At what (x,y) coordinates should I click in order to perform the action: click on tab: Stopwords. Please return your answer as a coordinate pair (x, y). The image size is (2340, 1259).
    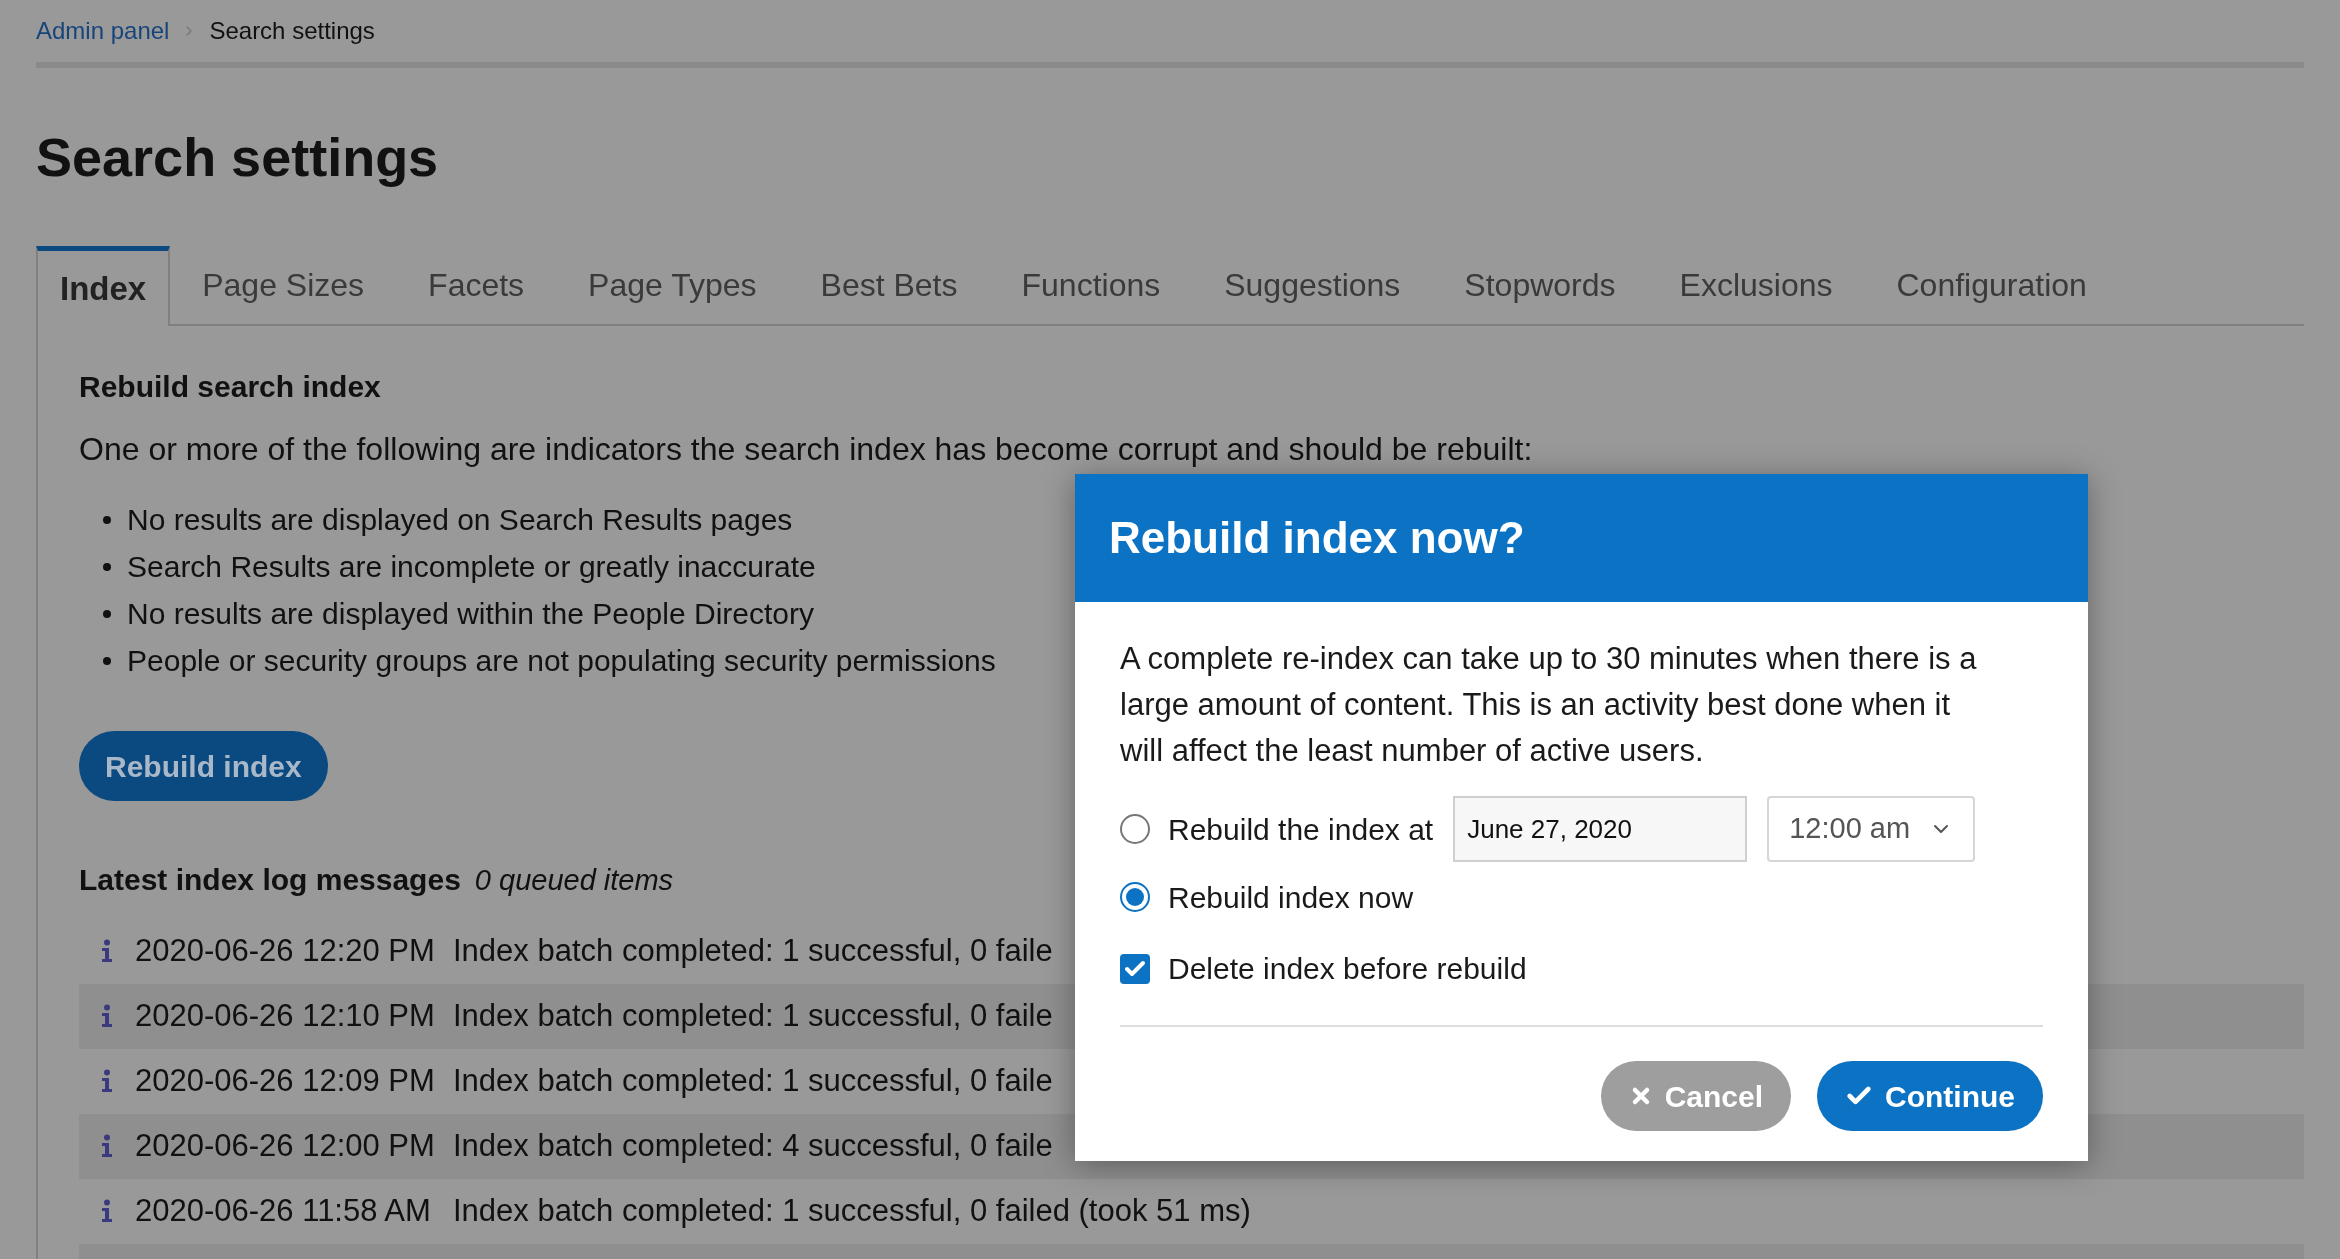
    Looking at the image, I should click on (1540, 285).